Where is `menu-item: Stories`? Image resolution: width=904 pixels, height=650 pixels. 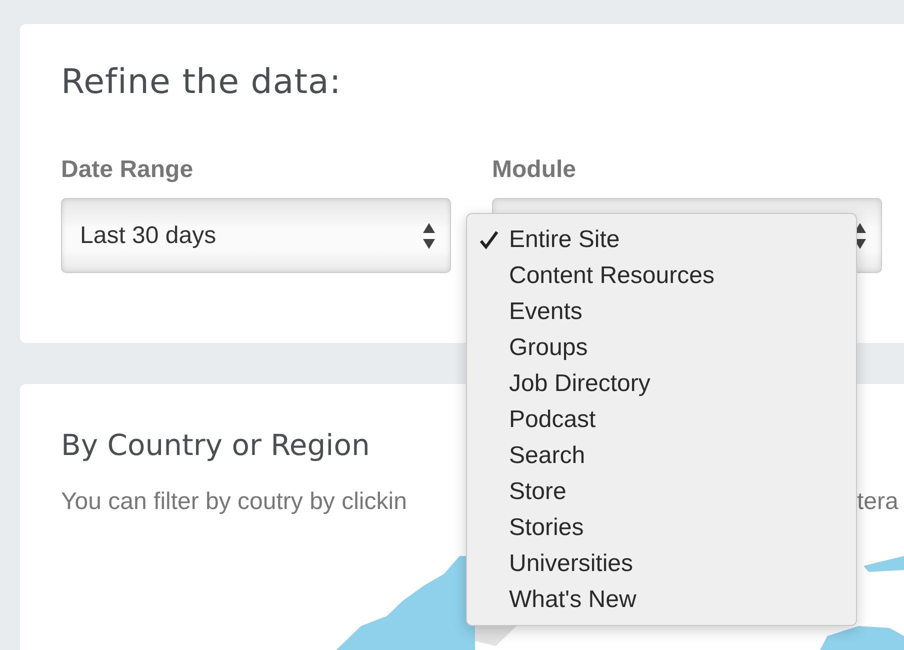 menu-item: Stories is located at coordinates (661, 528).